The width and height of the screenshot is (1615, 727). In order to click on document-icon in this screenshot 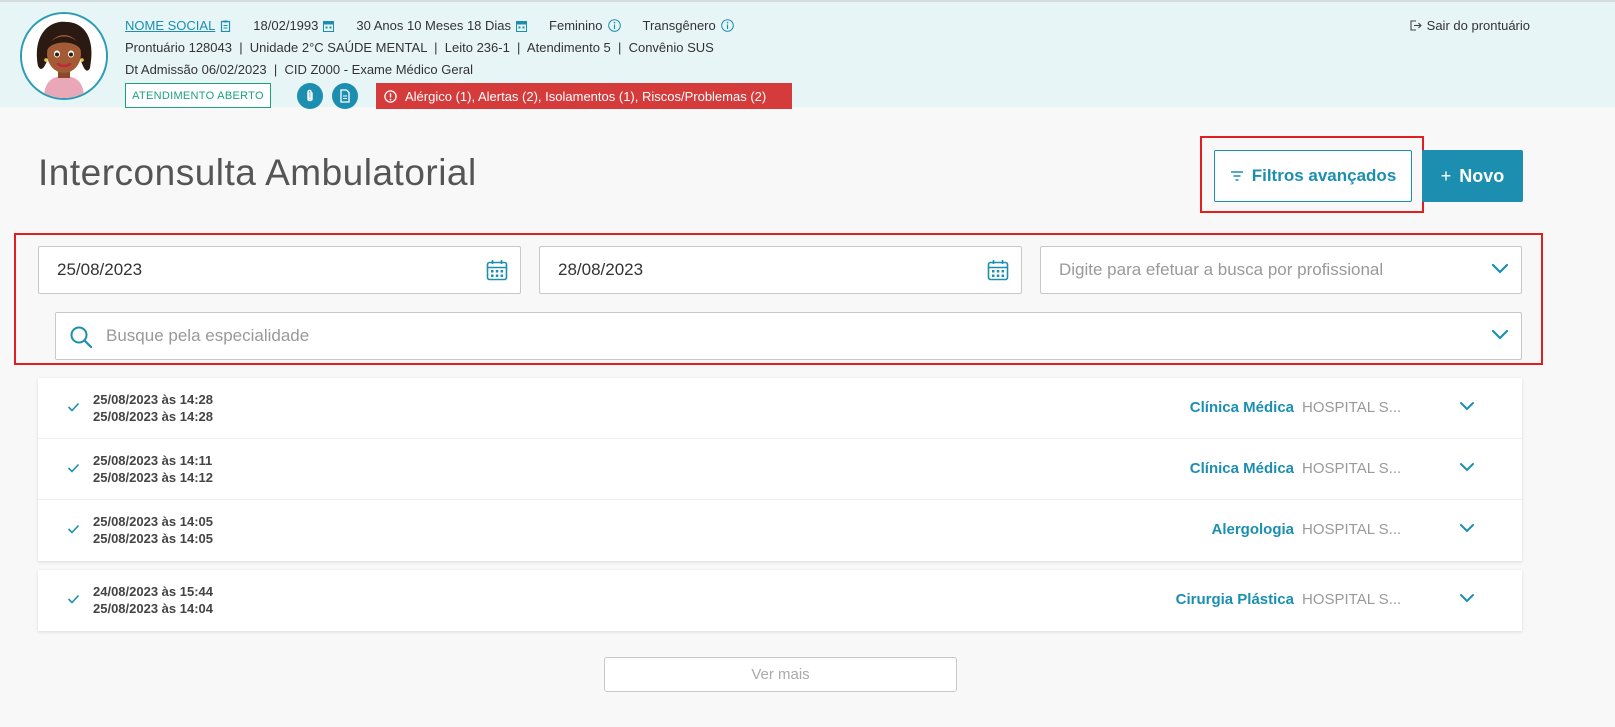, I will do `click(345, 96)`.